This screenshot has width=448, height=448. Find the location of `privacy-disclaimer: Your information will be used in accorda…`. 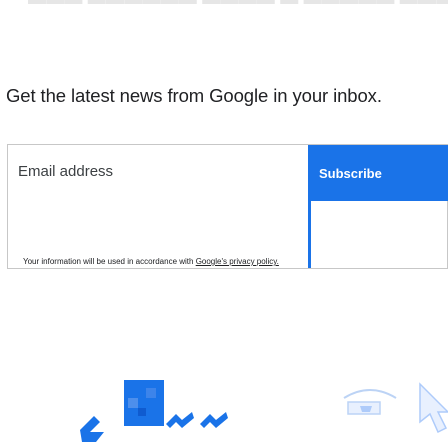

privacy-disclaimer: Your information will be used in accorda… is located at coordinates (151, 261).